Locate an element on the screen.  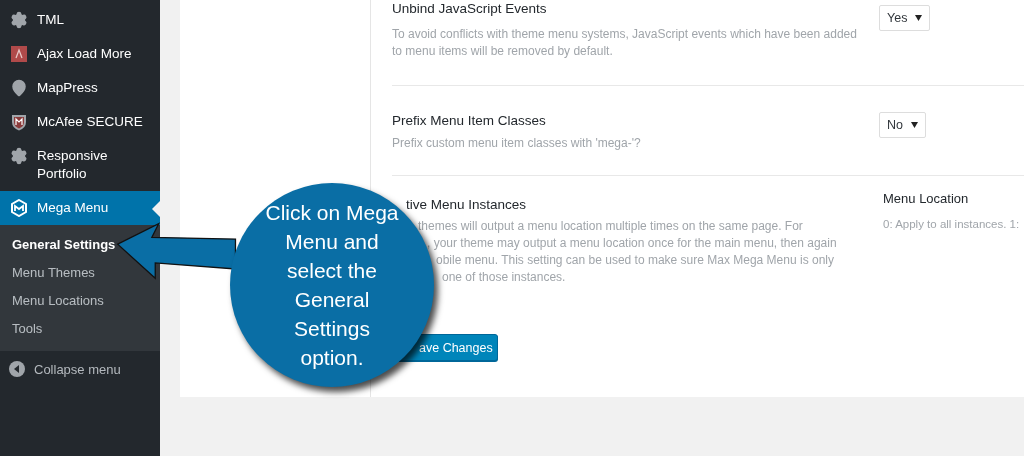
collapse-icon is located at coordinates (17, 369).